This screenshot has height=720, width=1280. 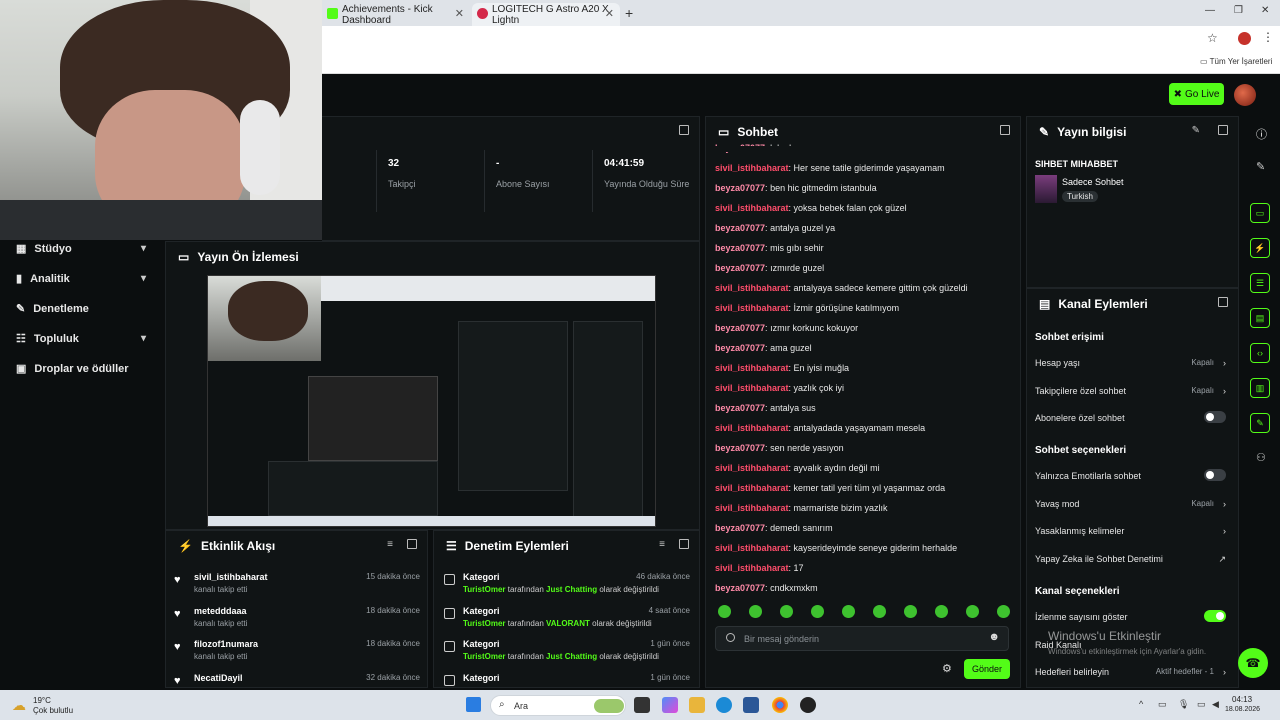 I want to click on copilot-icon, so click(x=670, y=705).